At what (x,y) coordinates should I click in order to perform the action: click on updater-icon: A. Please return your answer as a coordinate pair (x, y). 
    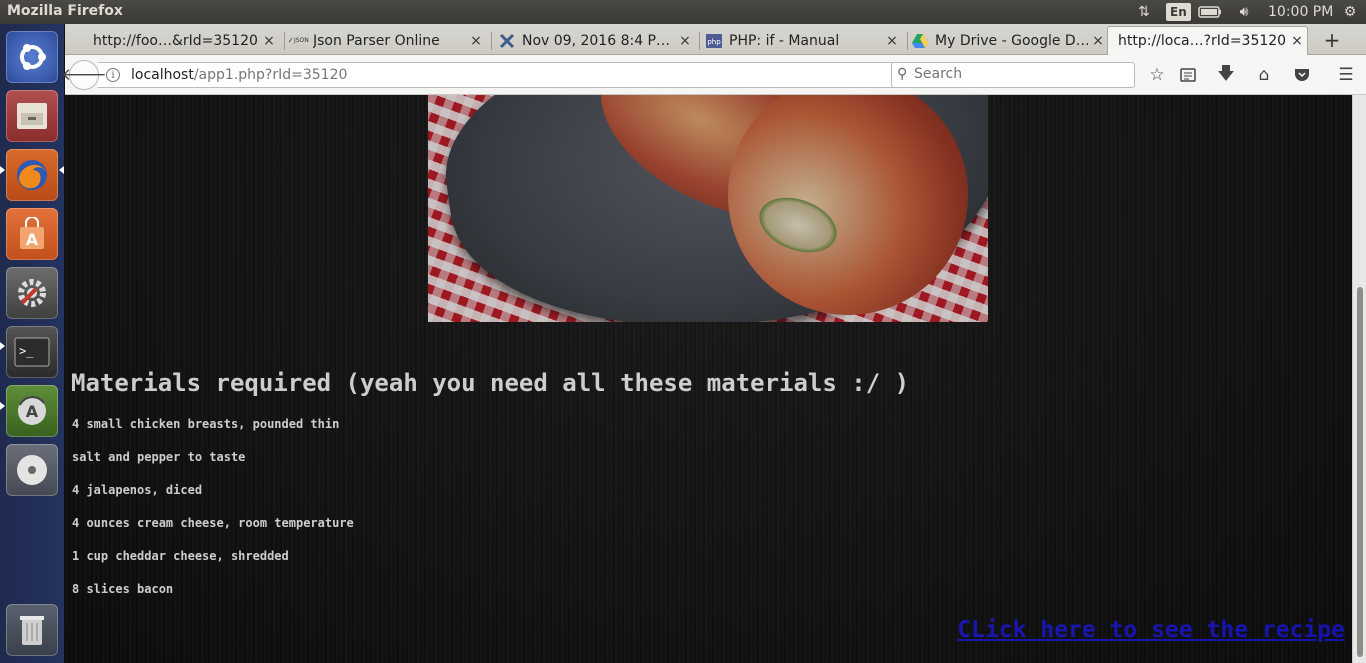
    Looking at the image, I should click on (32, 411).